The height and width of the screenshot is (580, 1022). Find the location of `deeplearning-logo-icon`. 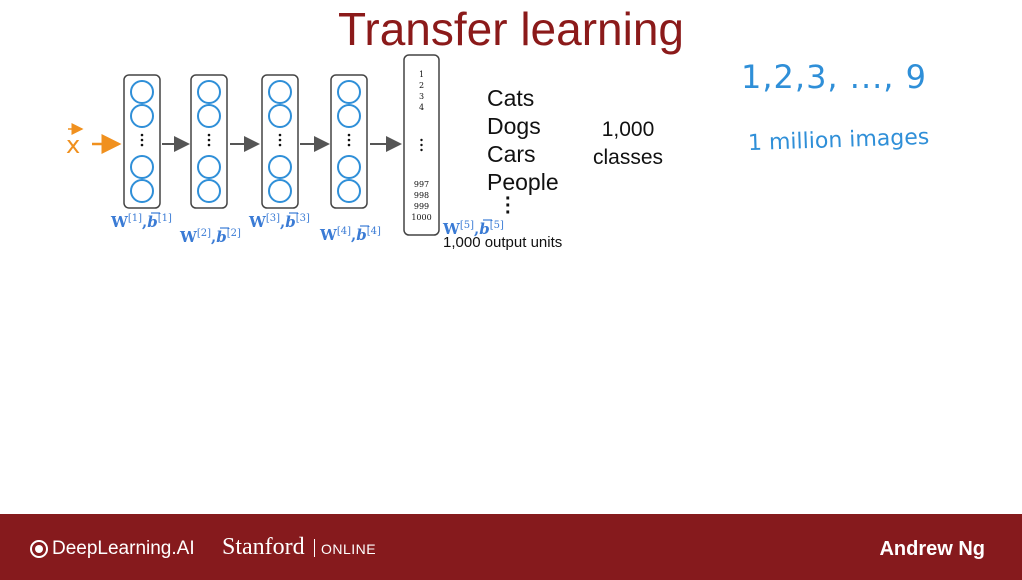

deeplearning-logo-icon is located at coordinates (39, 549).